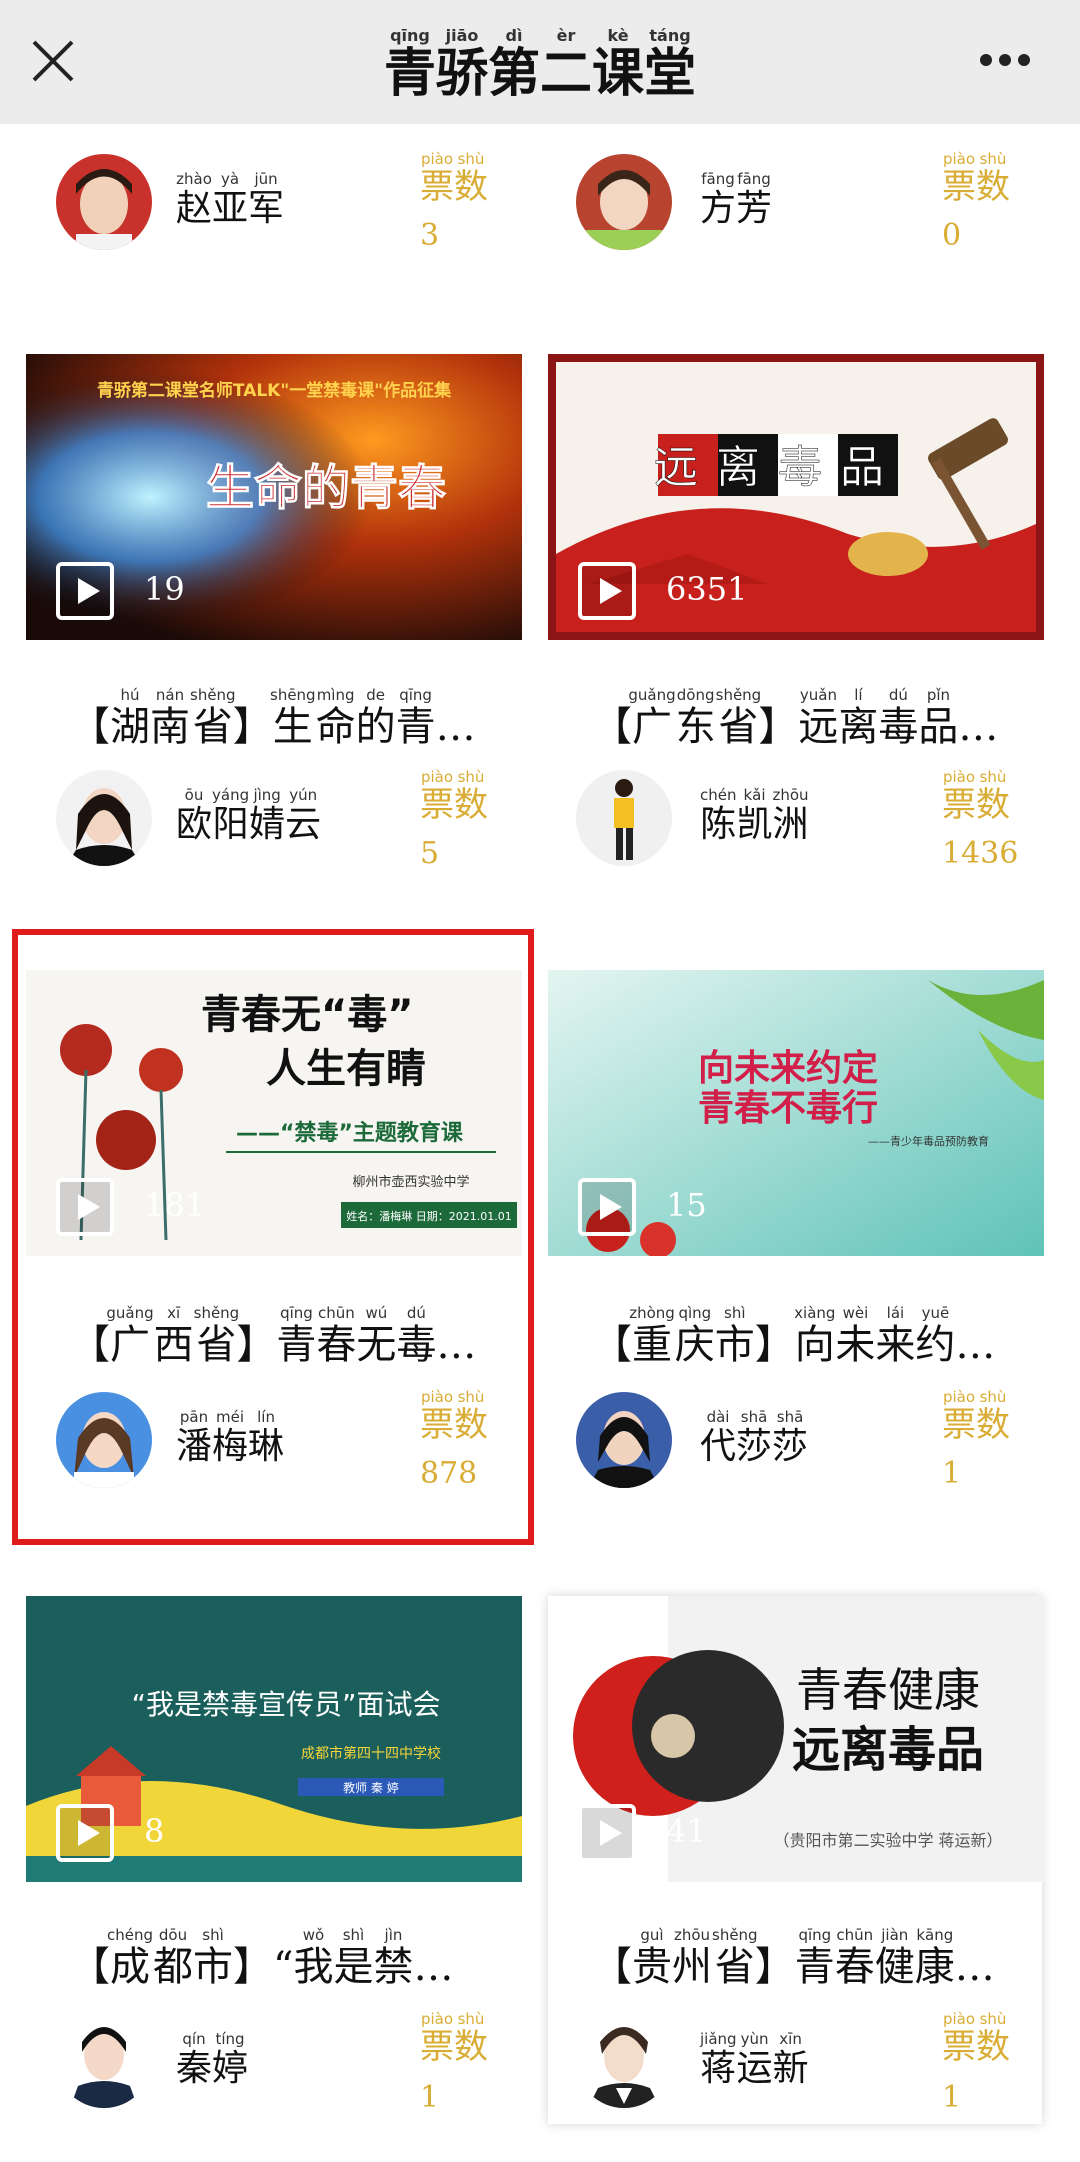  What do you see at coordinates (154, 1831) in the screenshot?
I see `play-count: 8` at bounding box center [154, 1831].